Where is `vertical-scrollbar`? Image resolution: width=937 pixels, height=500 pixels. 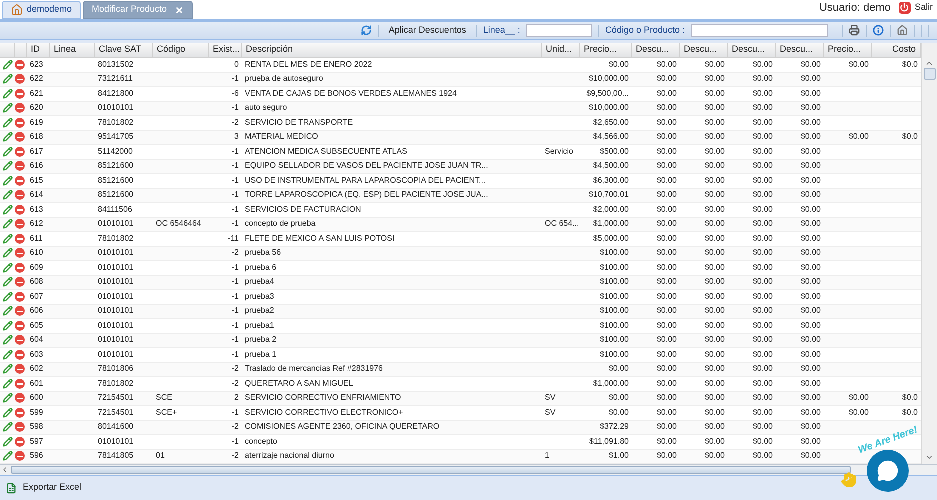
vertical-scrollbar is located at coordinates (929, 253).